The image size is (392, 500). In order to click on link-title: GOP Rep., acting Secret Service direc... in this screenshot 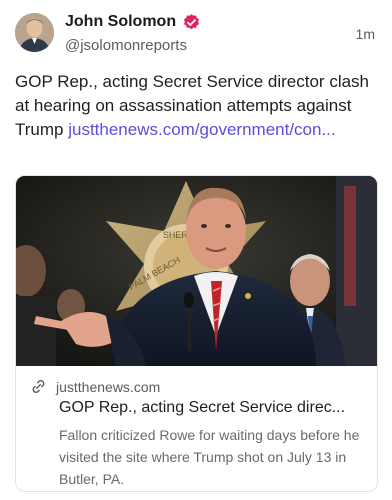, I will do `click(212, 408)`.